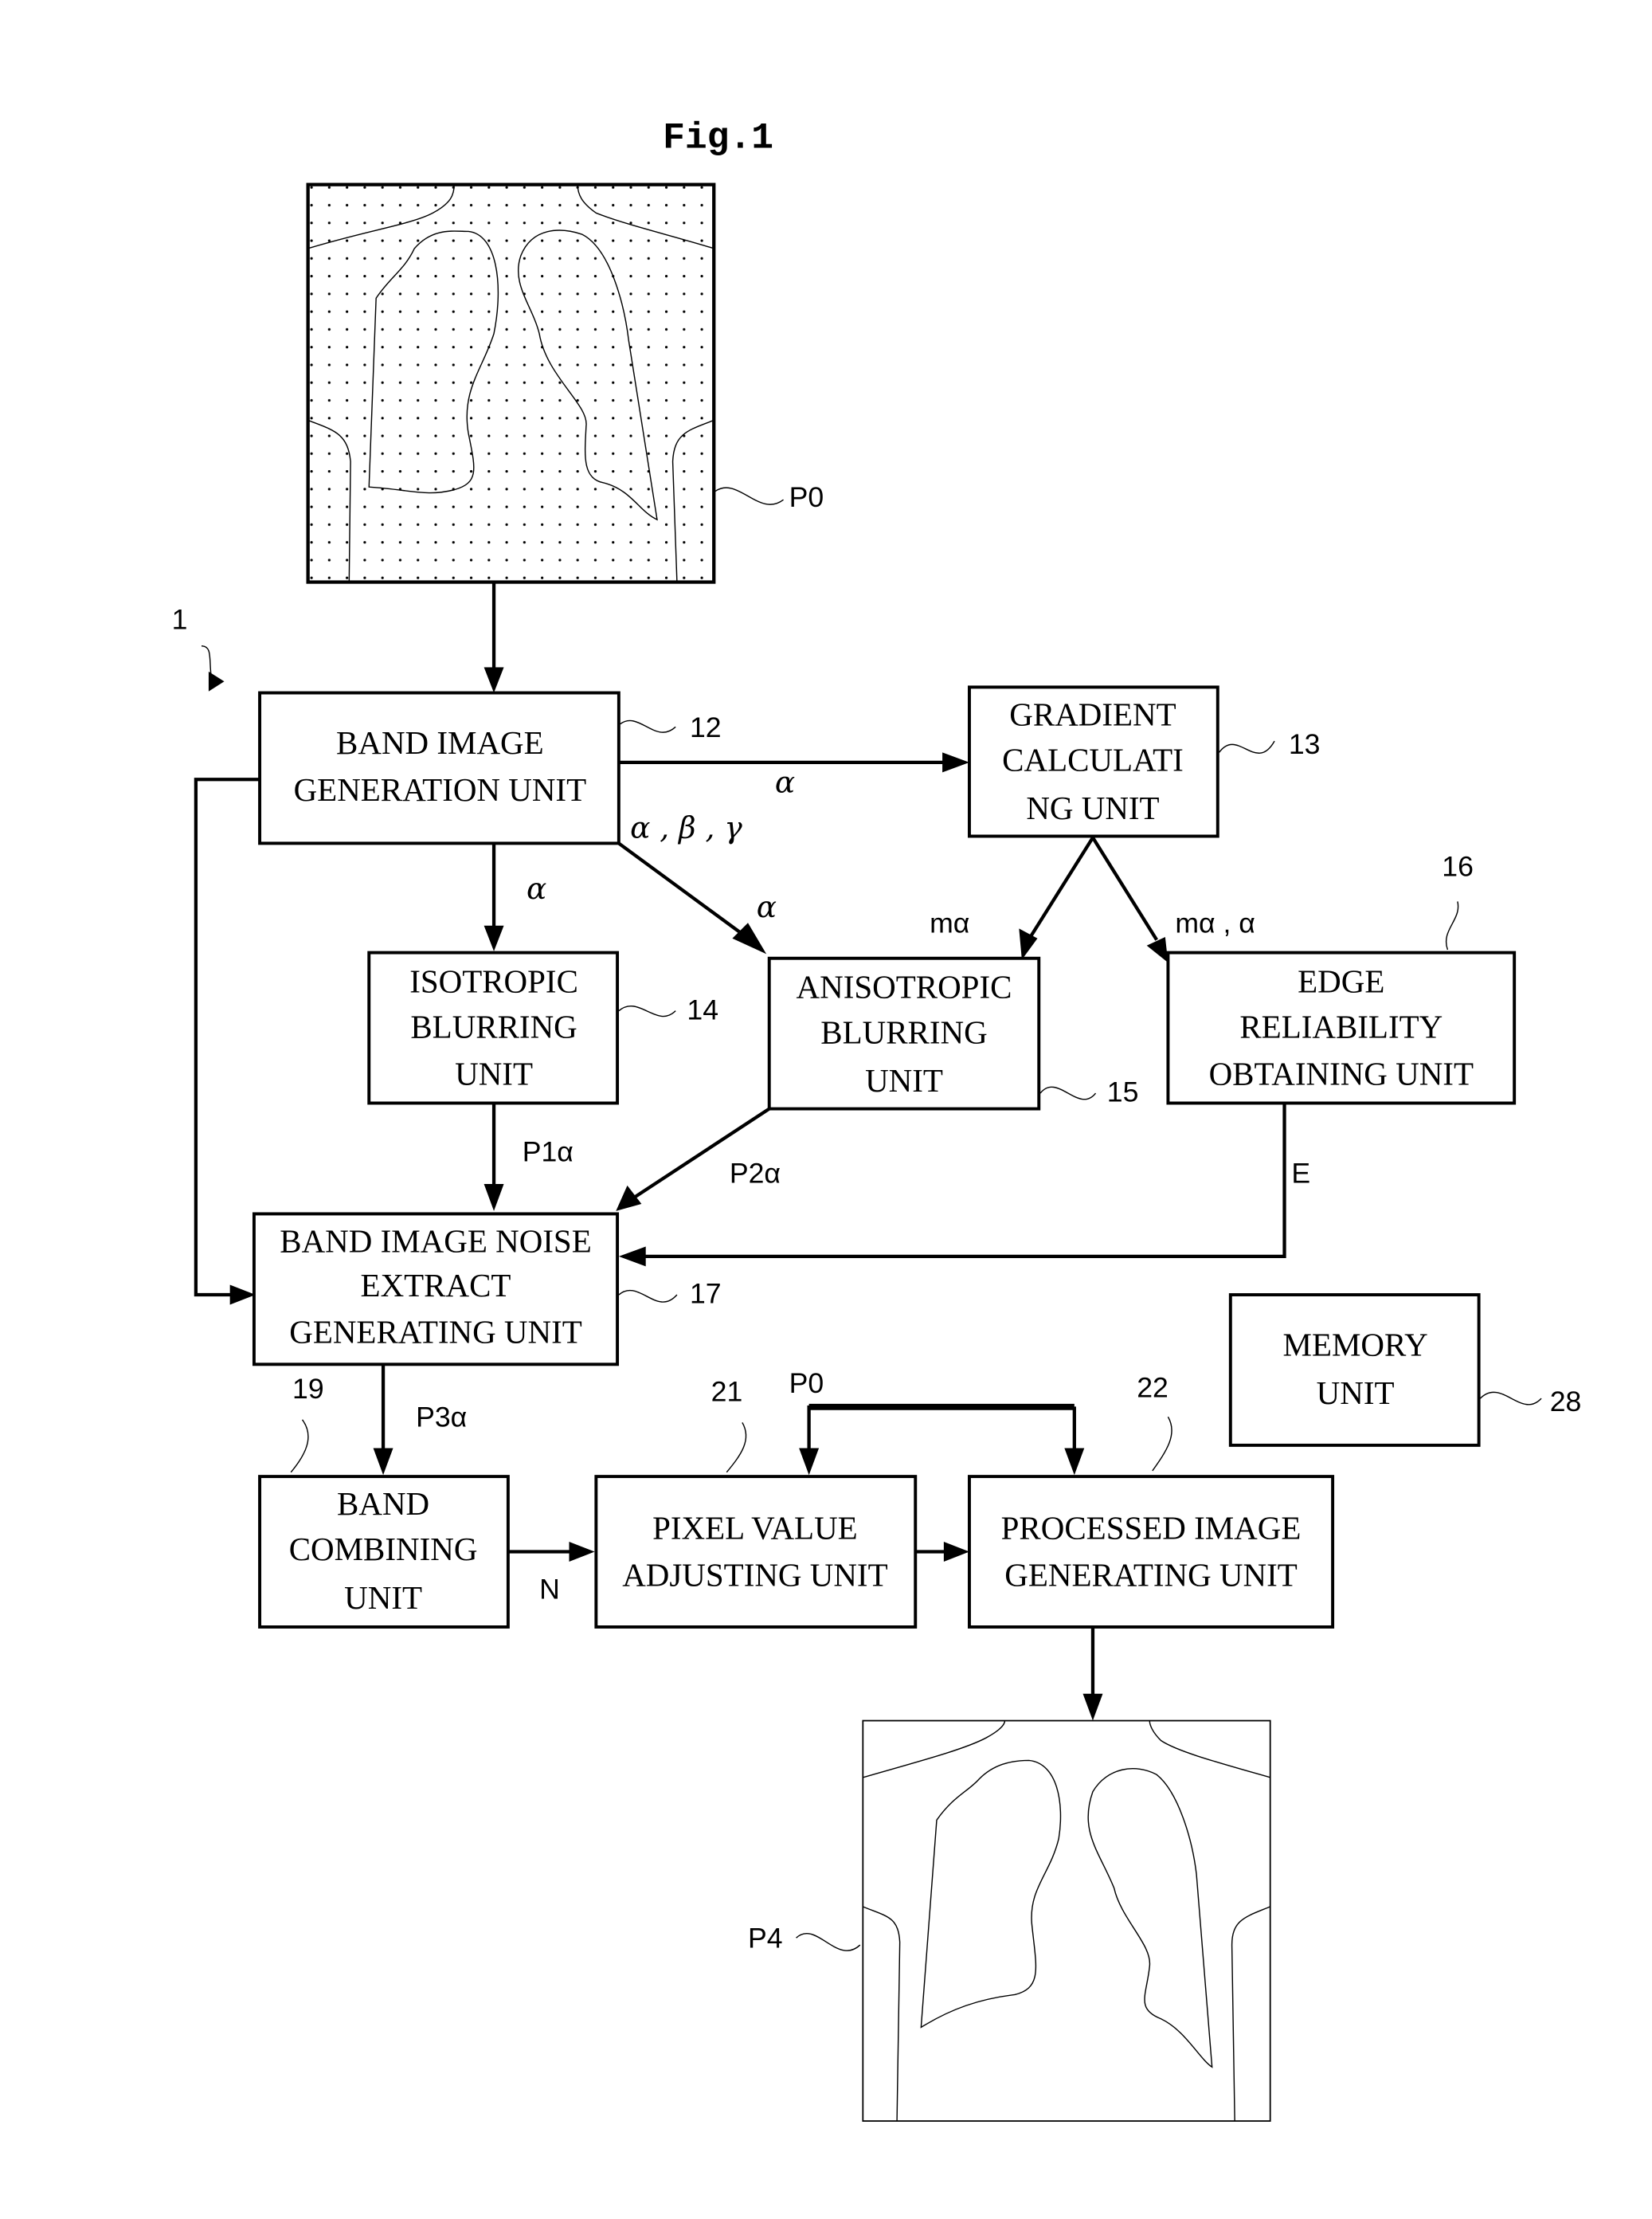 This screenshot has height=2219, width=1652. Describe the element at coordinates (904, 987) in the screenshot. I see `unit-label: ANISOTROPIC` at that location.